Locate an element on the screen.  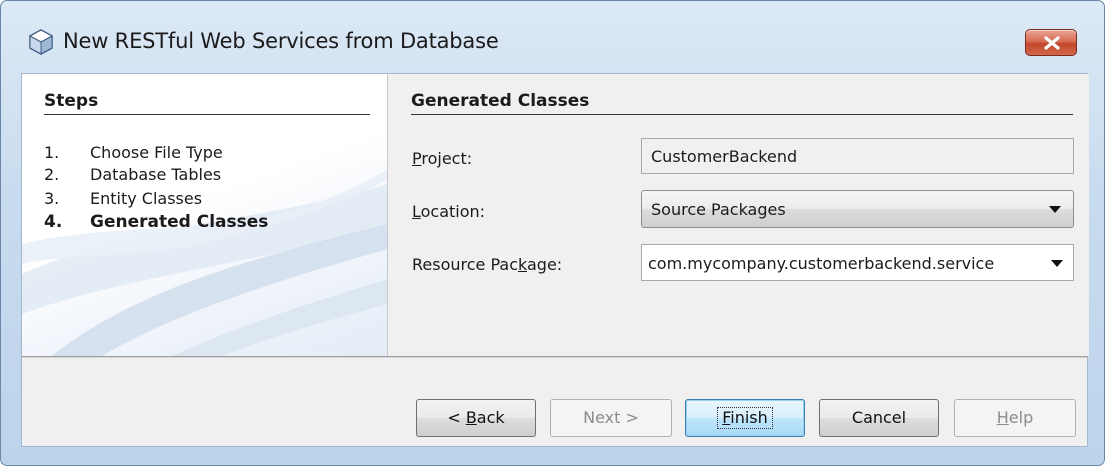
step-number: 1. is located at coordinates (52, 152).